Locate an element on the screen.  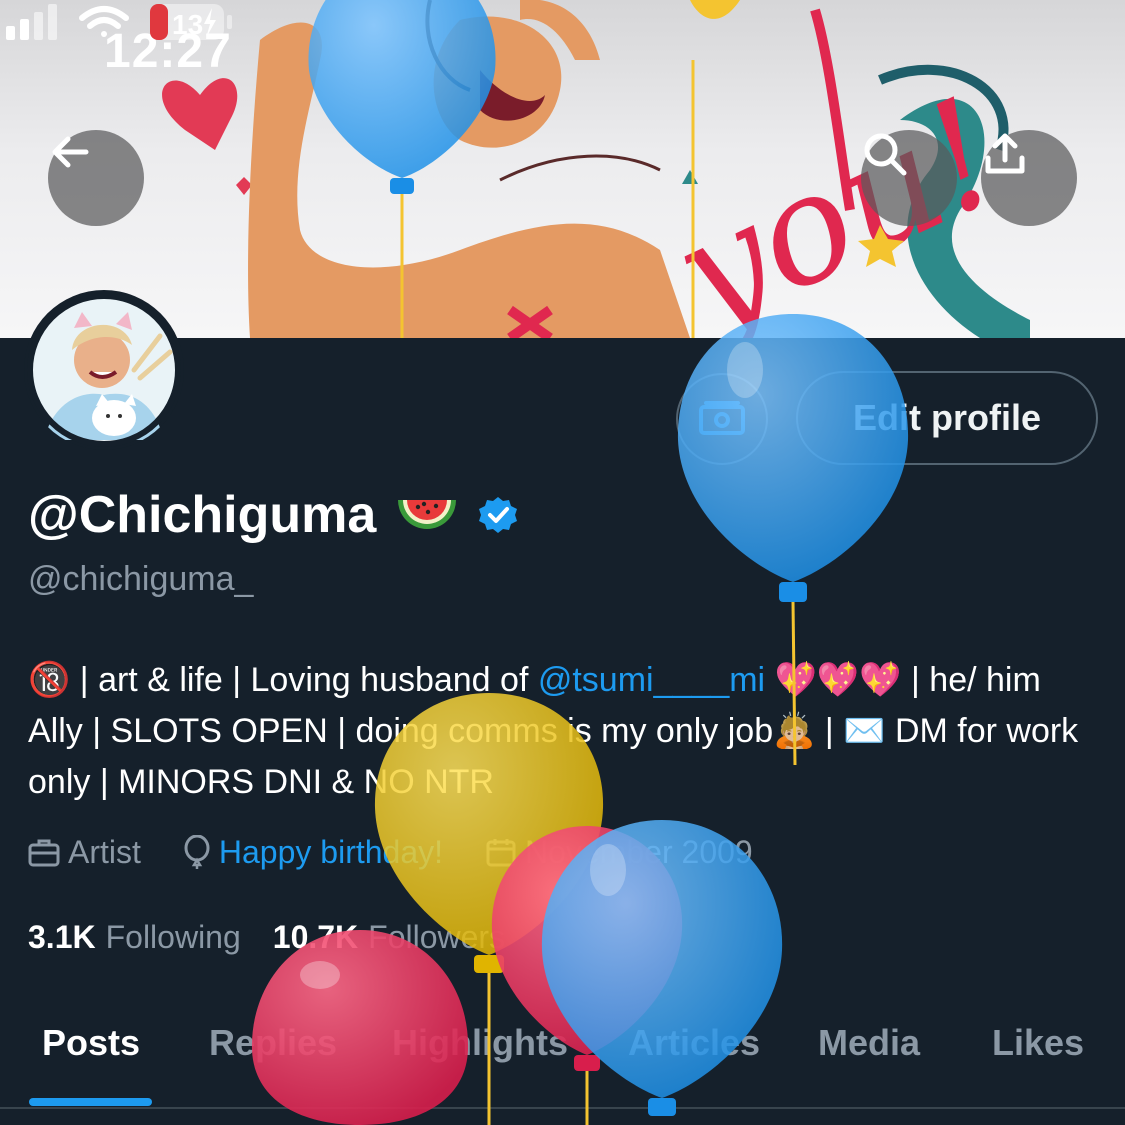
arrow-left-icon is located at coordinates (70, 152).